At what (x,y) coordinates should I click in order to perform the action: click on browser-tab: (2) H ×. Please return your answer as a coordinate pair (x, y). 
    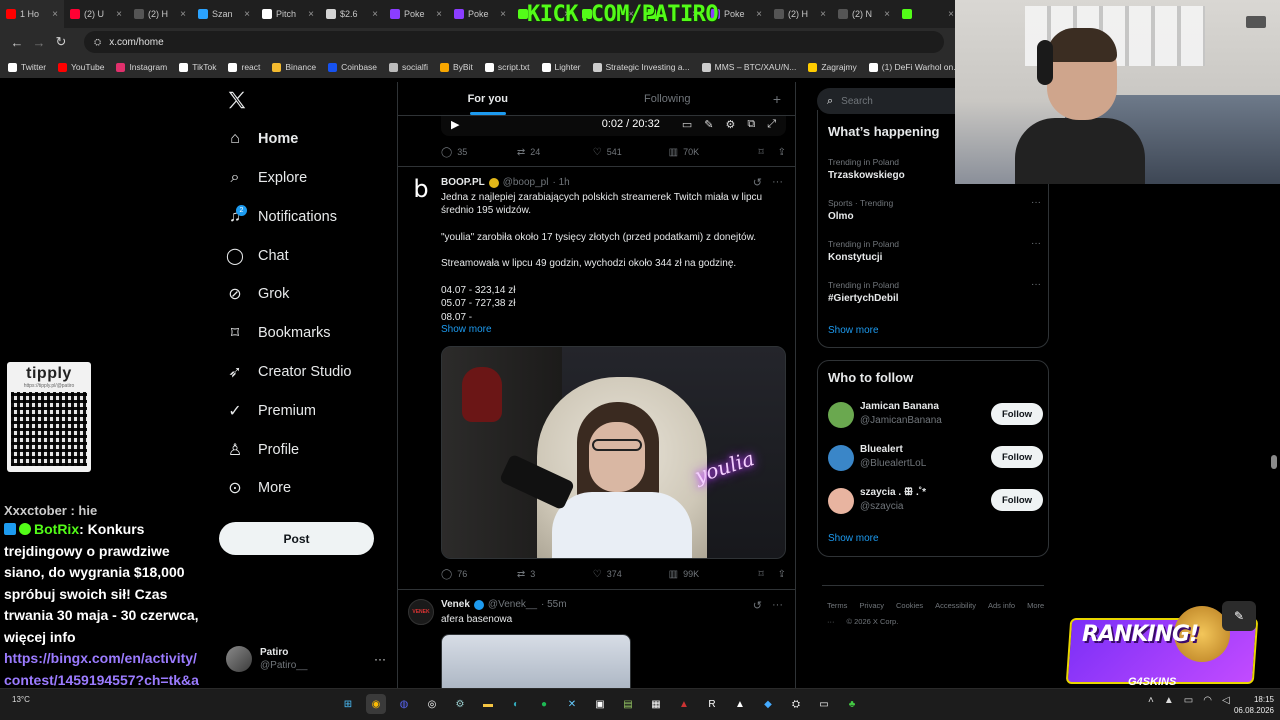
    Looking at the image, I should click on (800, 14).